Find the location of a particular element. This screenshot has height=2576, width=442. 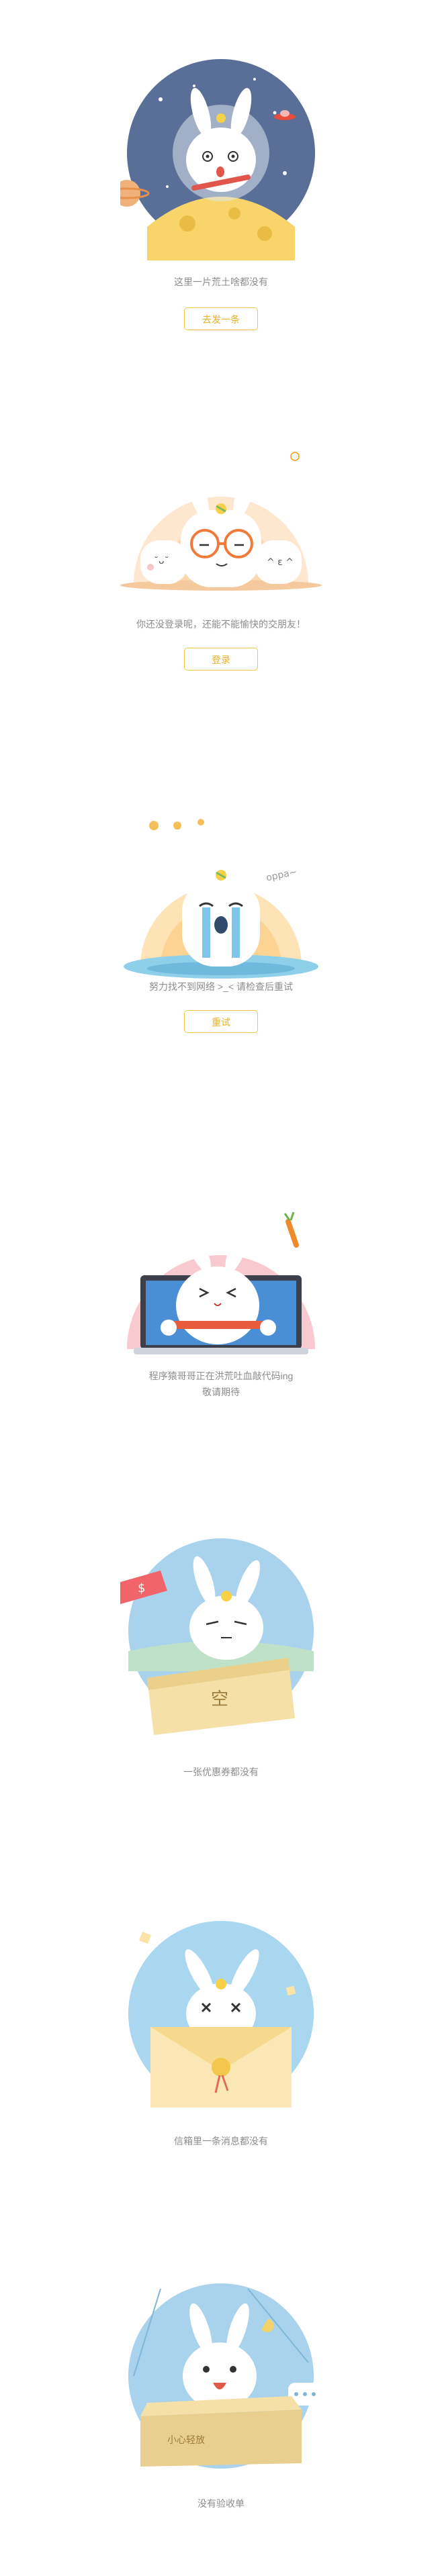

dollar-flag-symbol: $ is located at coordinates (141, 1588).